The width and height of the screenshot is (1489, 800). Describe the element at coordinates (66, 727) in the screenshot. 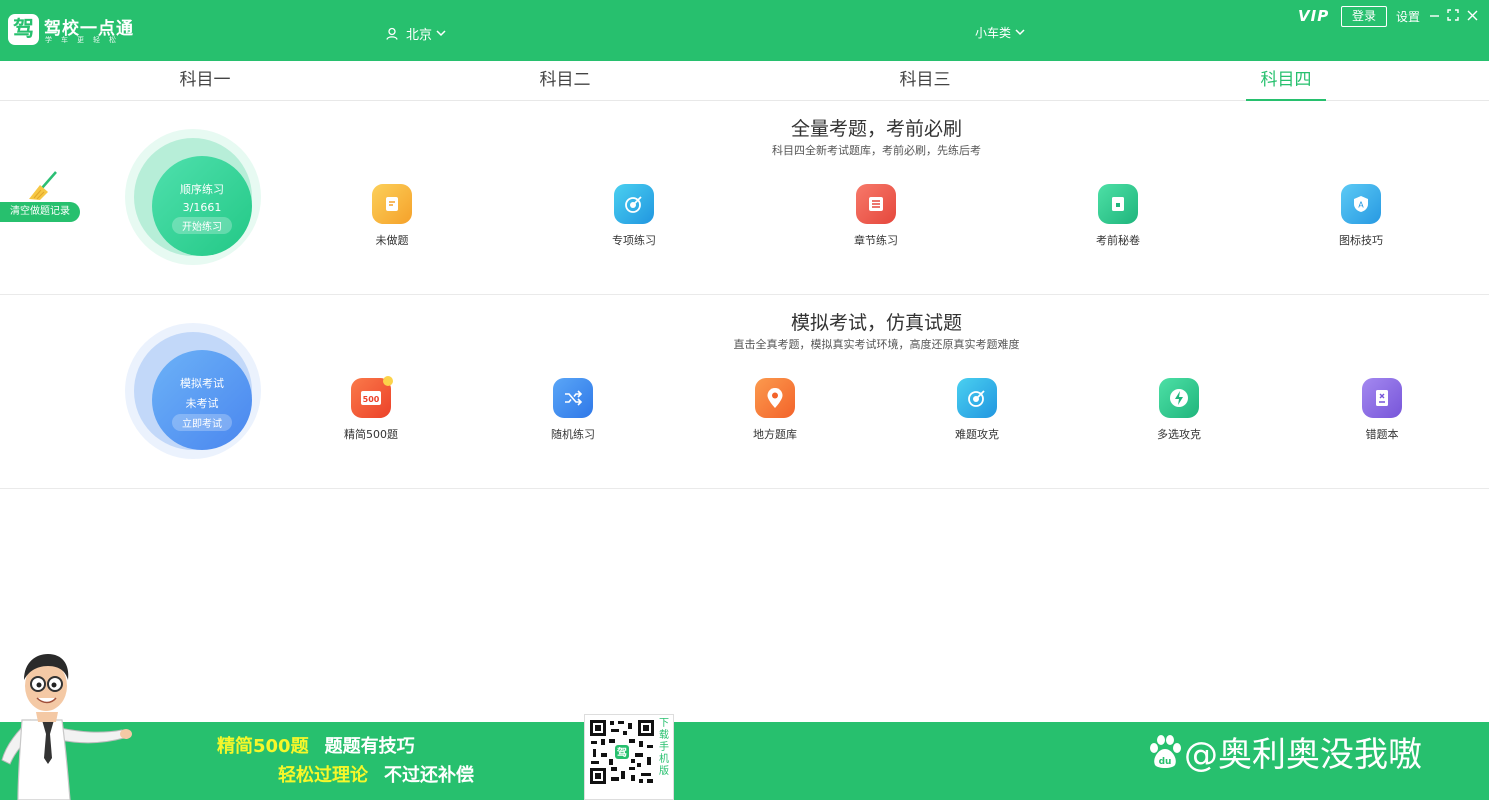

I see `mascot-character-icon` at that location.